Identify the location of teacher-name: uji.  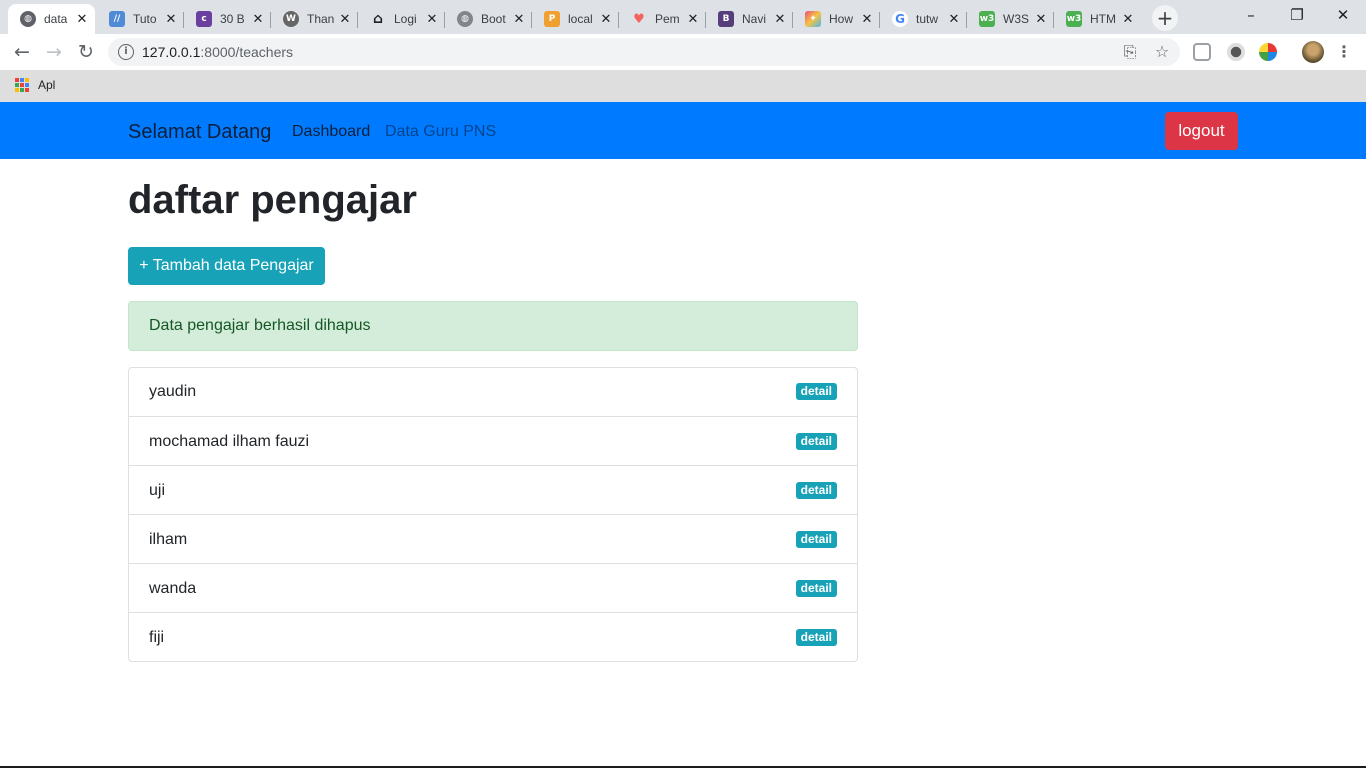
(157, 490).